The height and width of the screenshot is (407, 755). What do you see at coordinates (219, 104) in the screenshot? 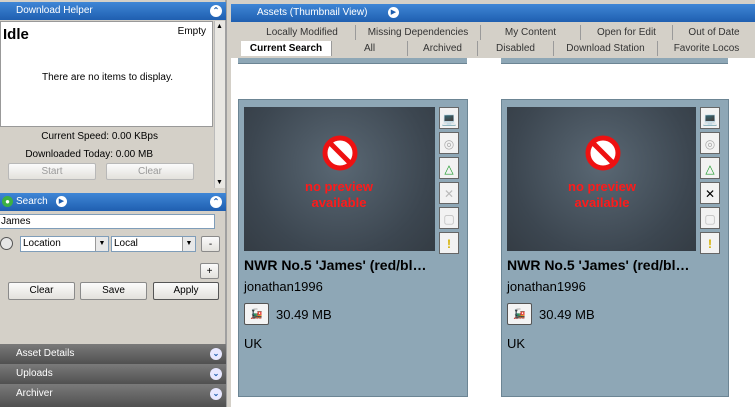
I see `download-scrollbar: ▲ ▼` at bounding box center [219, 104].